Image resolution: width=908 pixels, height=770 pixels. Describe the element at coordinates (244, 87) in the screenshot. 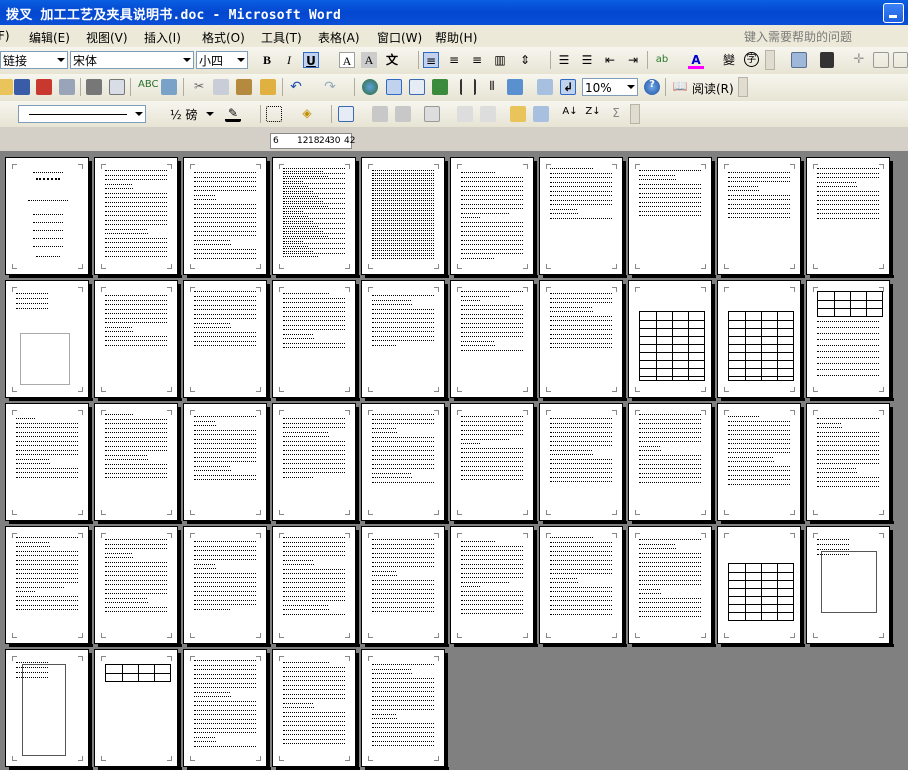

I see `paste-icon` at that location.